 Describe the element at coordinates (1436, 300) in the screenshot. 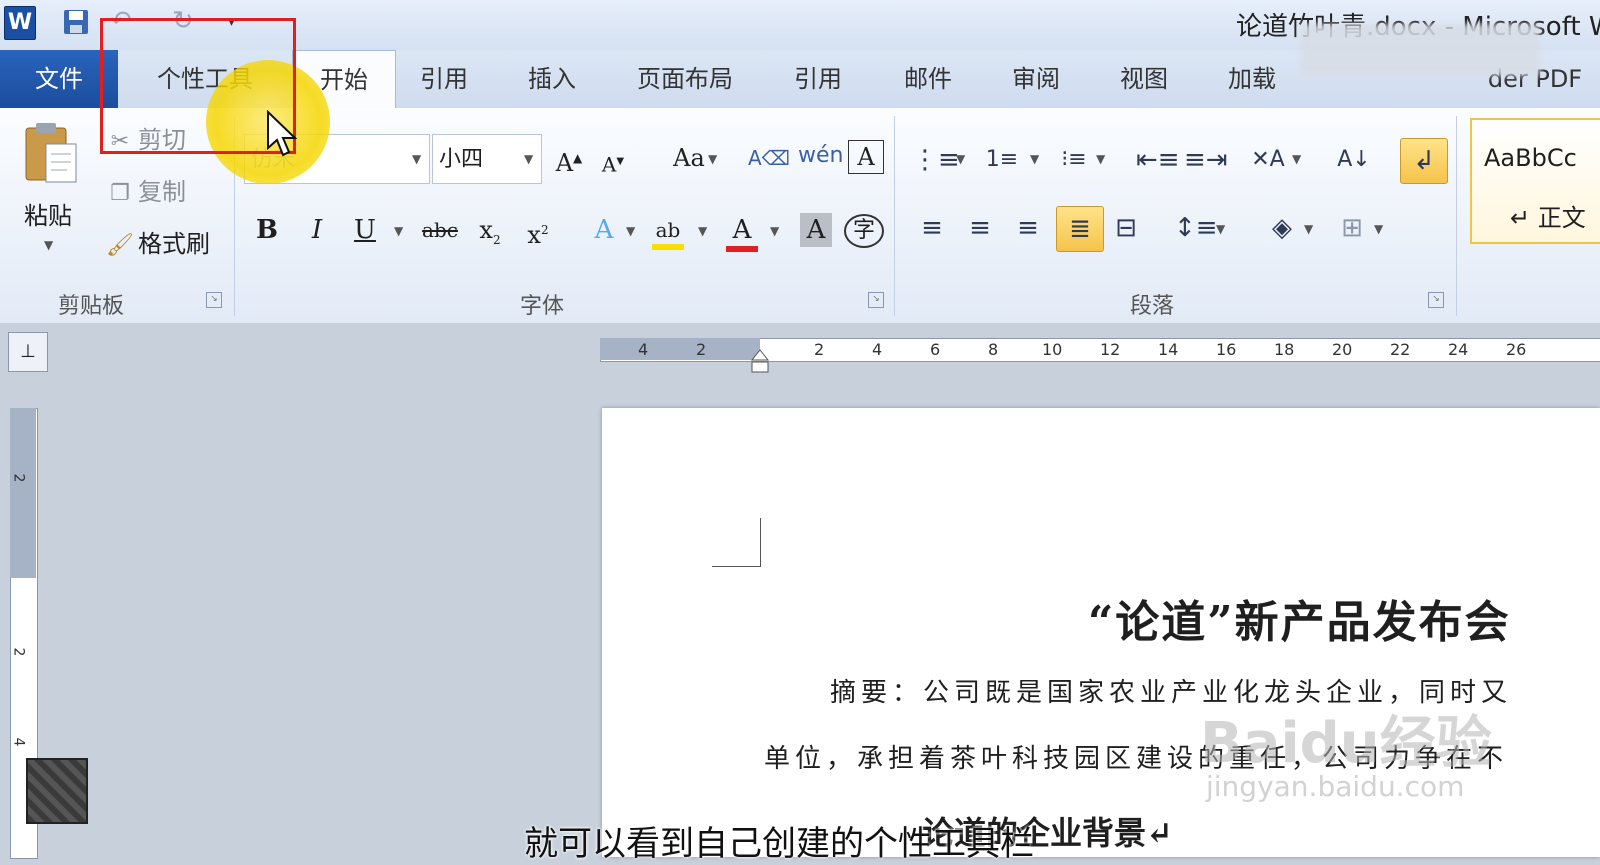

I see `paragraph-dialog-launcher-icon: ↘` at that location.